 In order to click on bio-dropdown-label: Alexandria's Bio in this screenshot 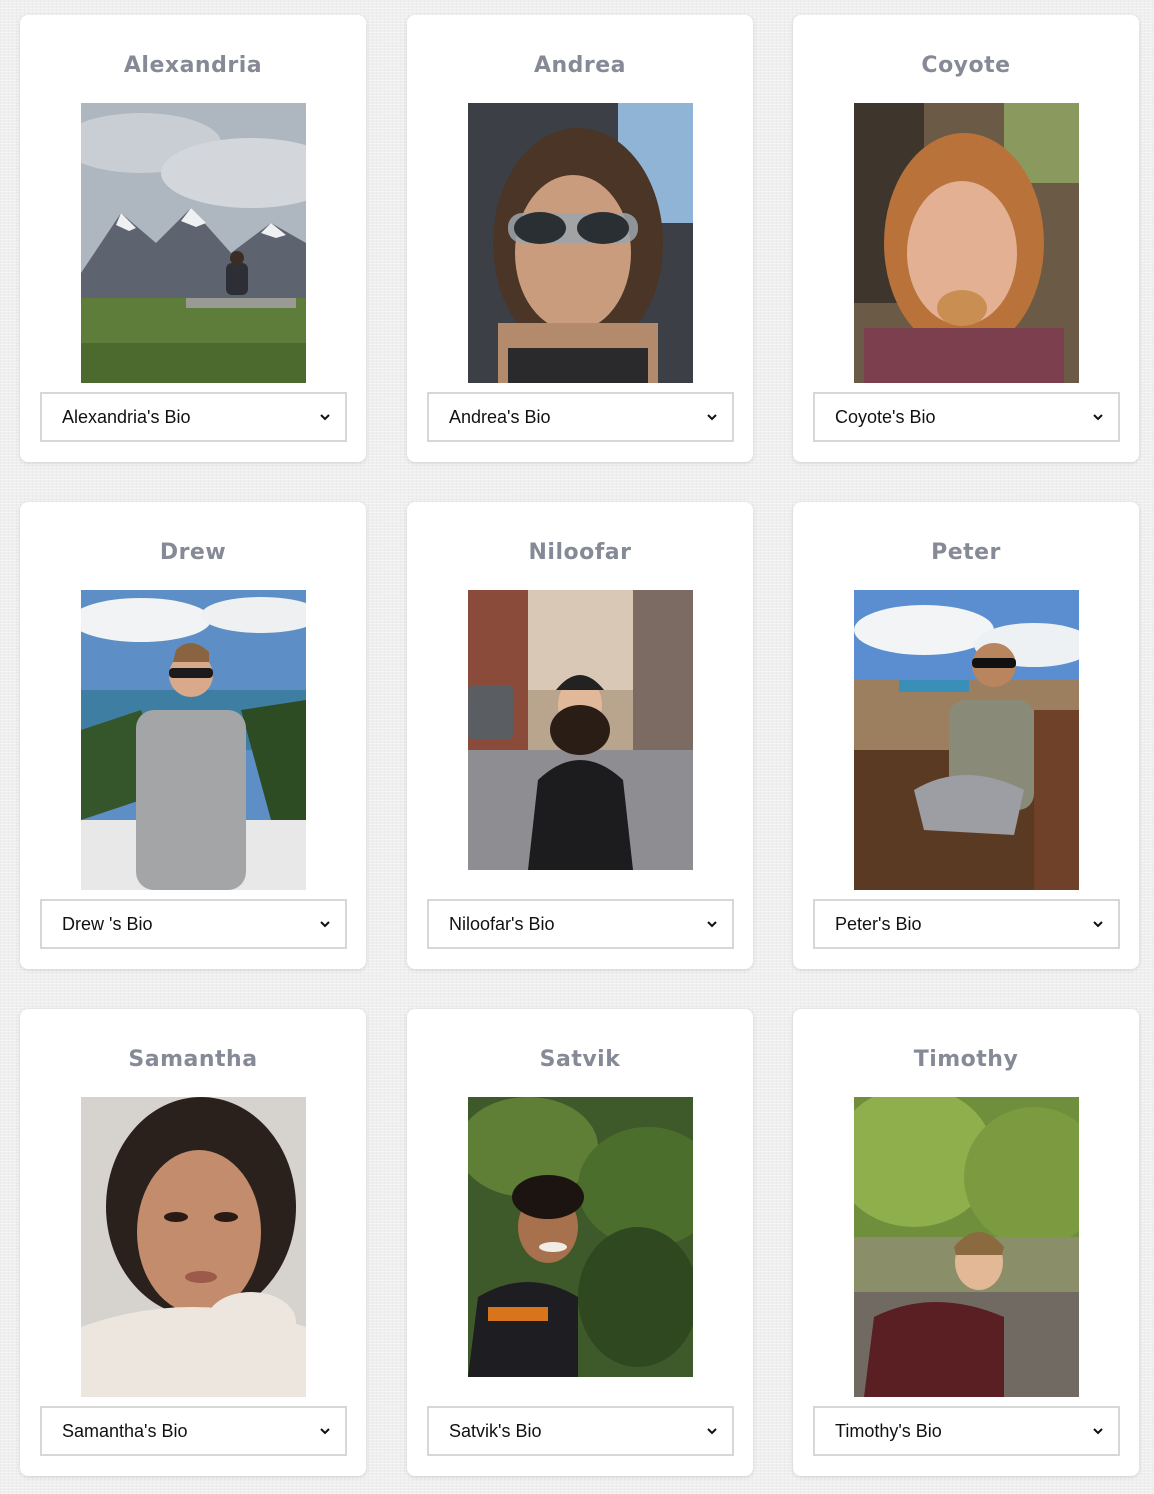, I will do `click(126, 416)`.